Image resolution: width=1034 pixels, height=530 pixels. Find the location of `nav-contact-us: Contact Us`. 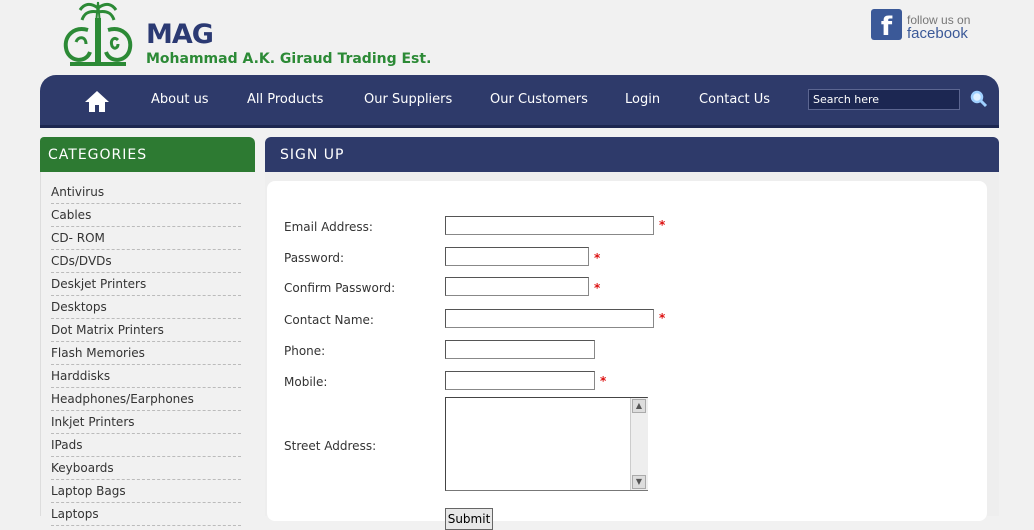

nav-contact-us: Contact Us is located at coordinates (734, 100).